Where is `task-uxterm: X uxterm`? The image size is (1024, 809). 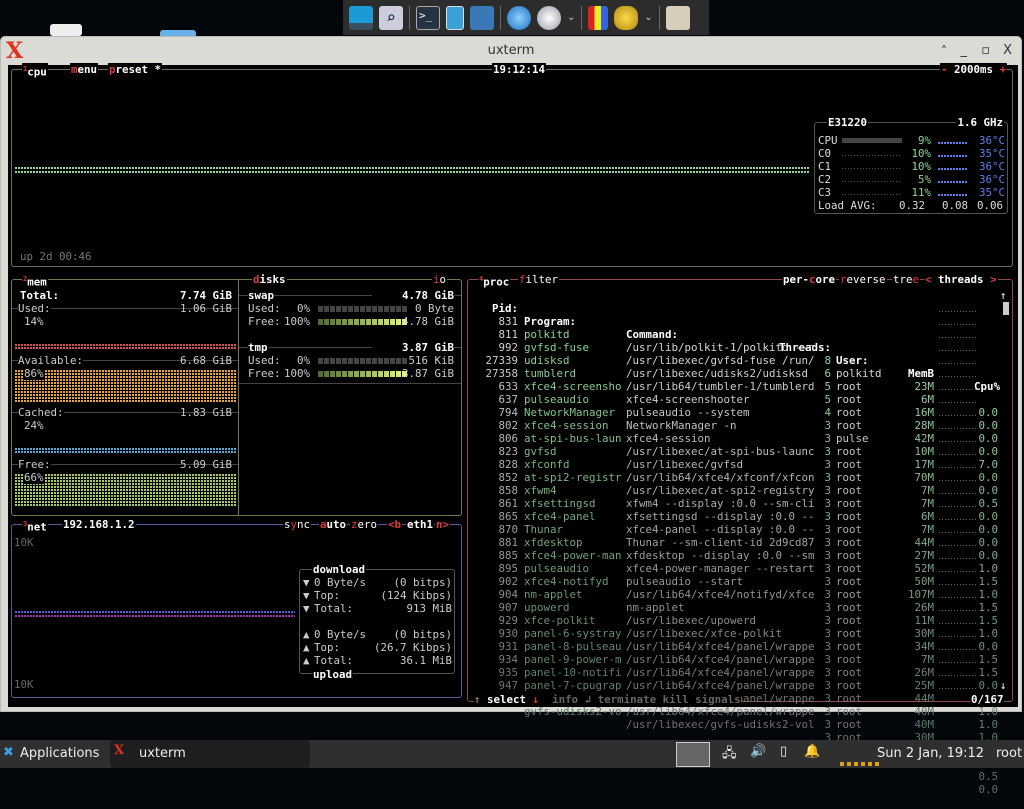
task-uxterm: X uxterm is located at coordinates (210, 754).